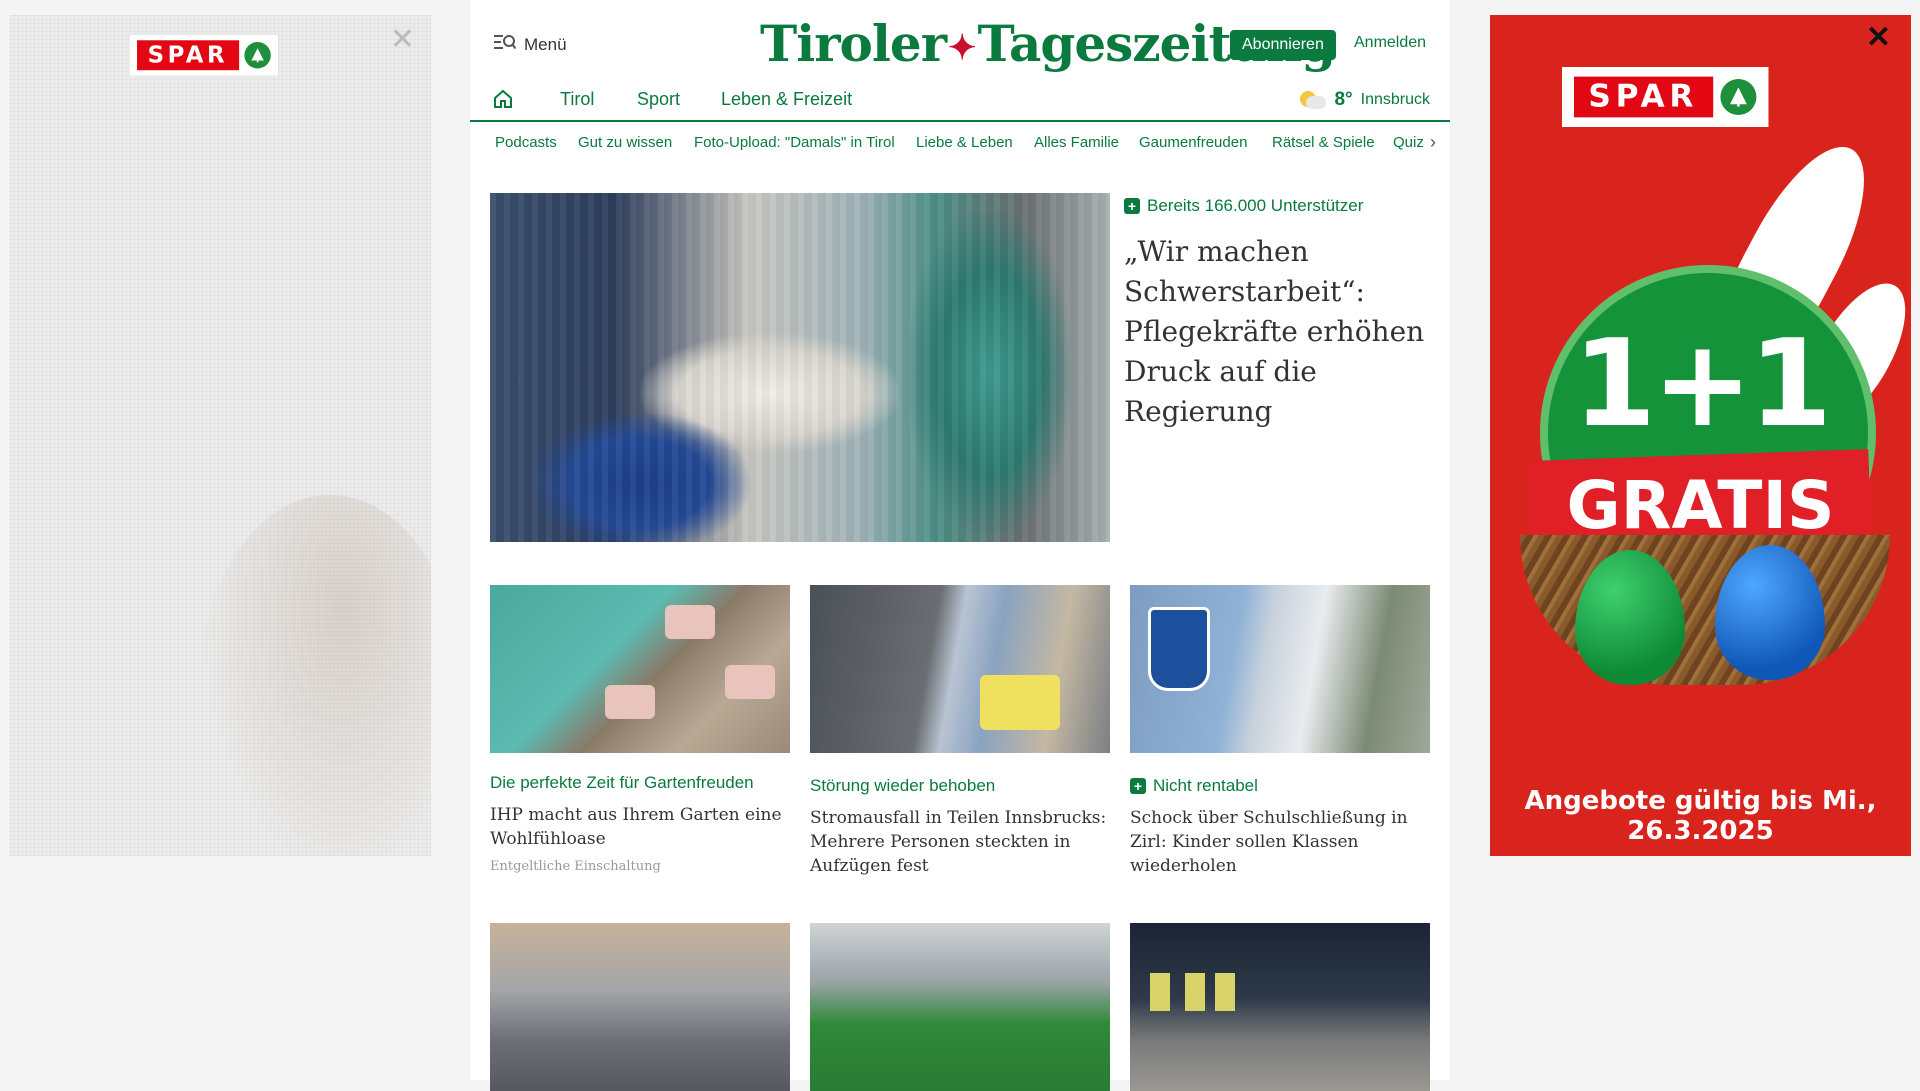  What do you see at coordinates (640, 669) in the screenshot?
I see `article-image-garden` at bounding box center [640, 669].